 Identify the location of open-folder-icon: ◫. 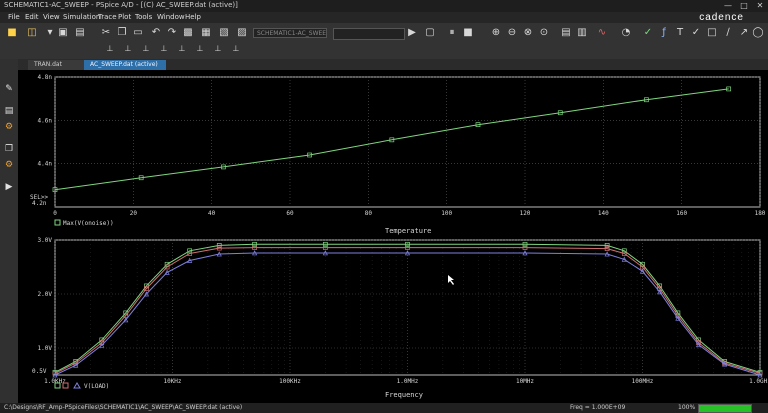
(32, 33).